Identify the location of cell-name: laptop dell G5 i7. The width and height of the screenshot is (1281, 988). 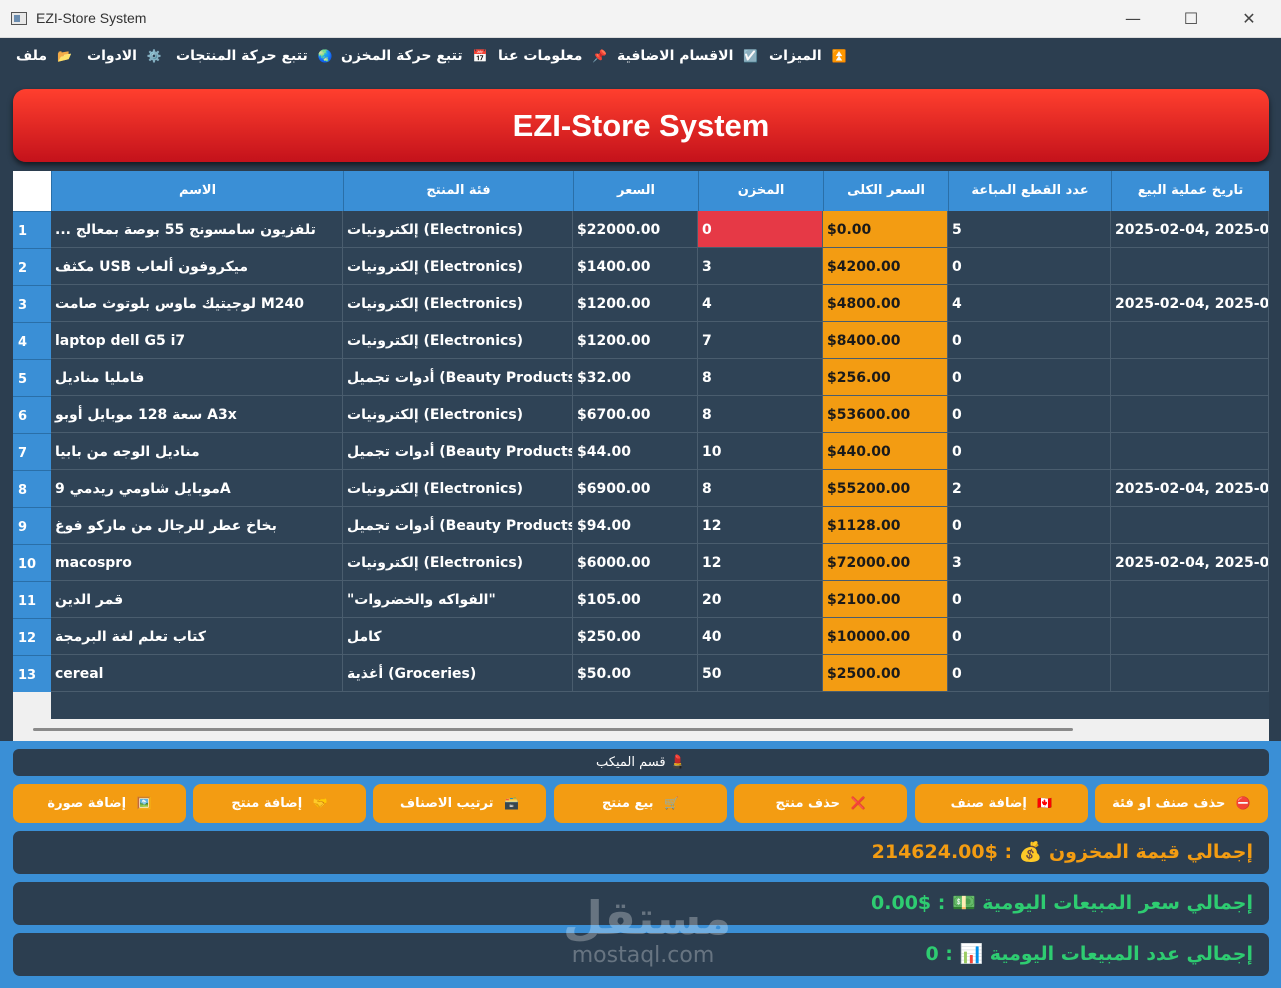
(197, 340).